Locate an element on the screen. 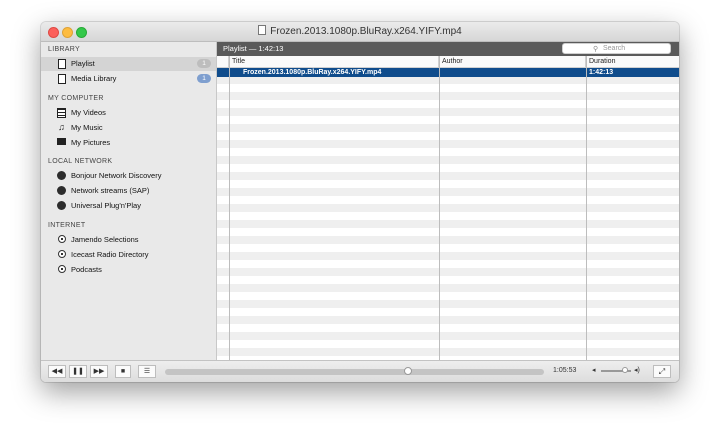 This screenshot has width=720, height=444. sidebar-item-icecast: Icecast Radio Directory is located at coordinates (128, 255).